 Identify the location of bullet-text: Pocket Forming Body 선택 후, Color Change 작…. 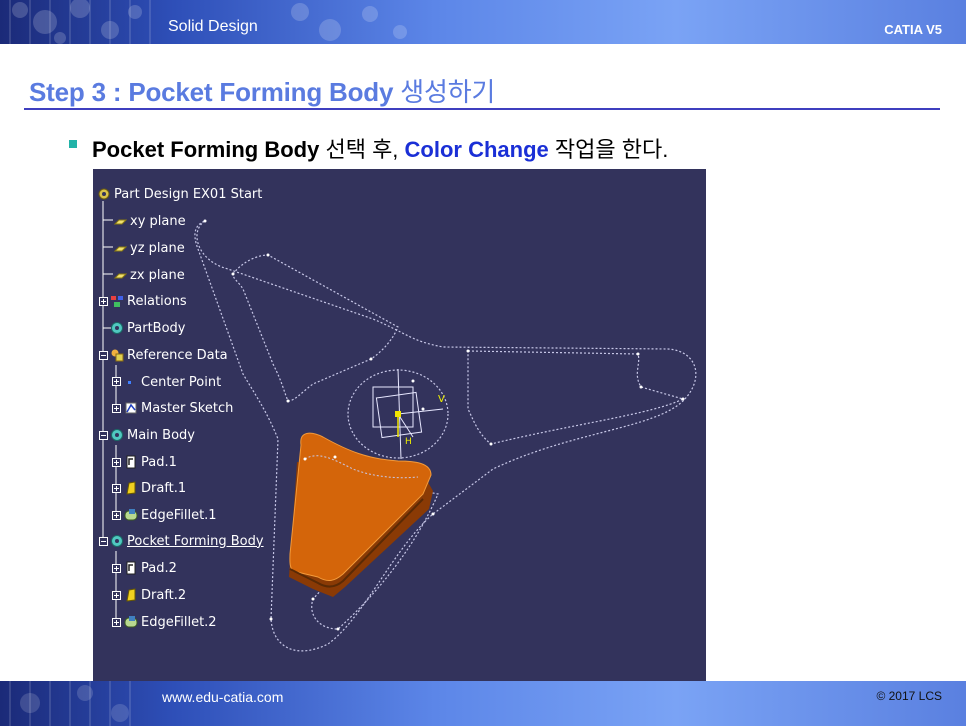
(380, 148).